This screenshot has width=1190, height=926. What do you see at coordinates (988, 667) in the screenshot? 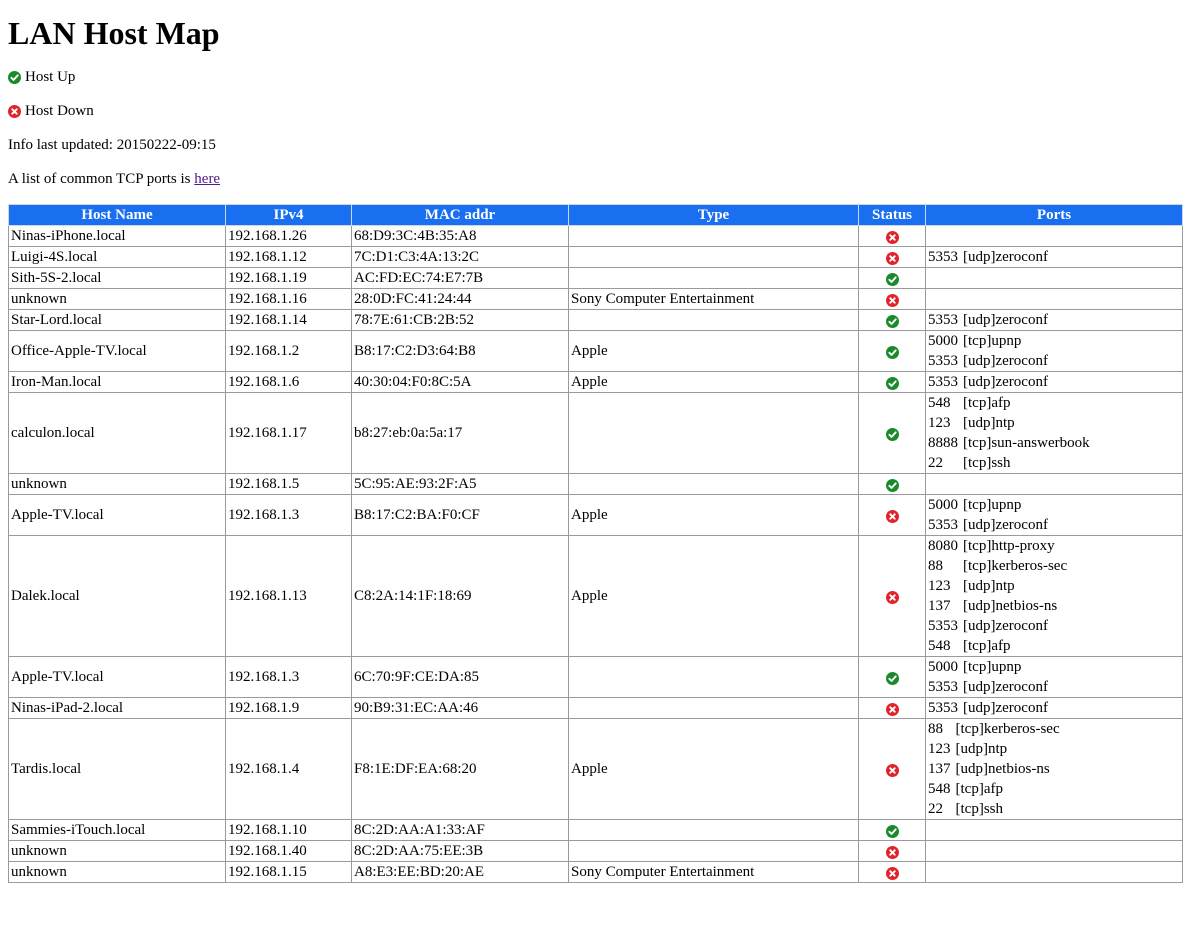
I see `port-entry: 5000 [tcp]upnp` at bounding box center [988, 667].